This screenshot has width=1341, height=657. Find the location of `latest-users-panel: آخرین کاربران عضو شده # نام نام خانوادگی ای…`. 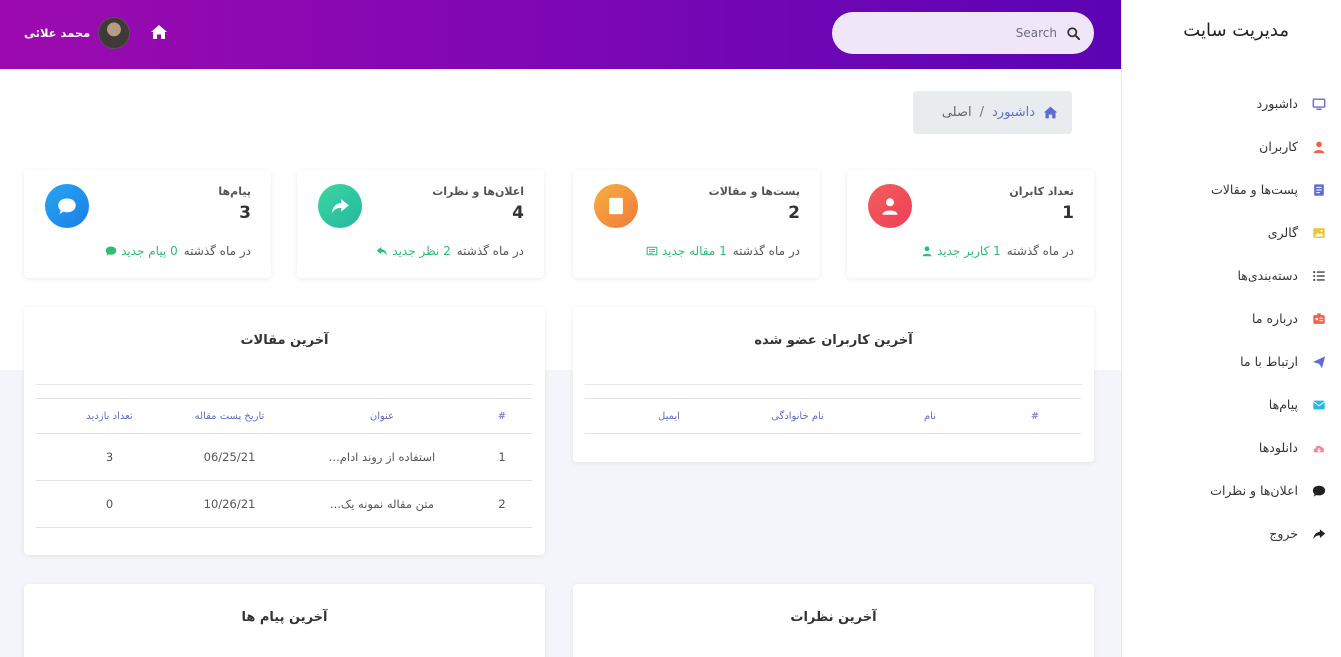

latest-users-panel: آخرین کاربران عضو شده # نام نام خانوادگی ای… is located at coordinates (833, 384).